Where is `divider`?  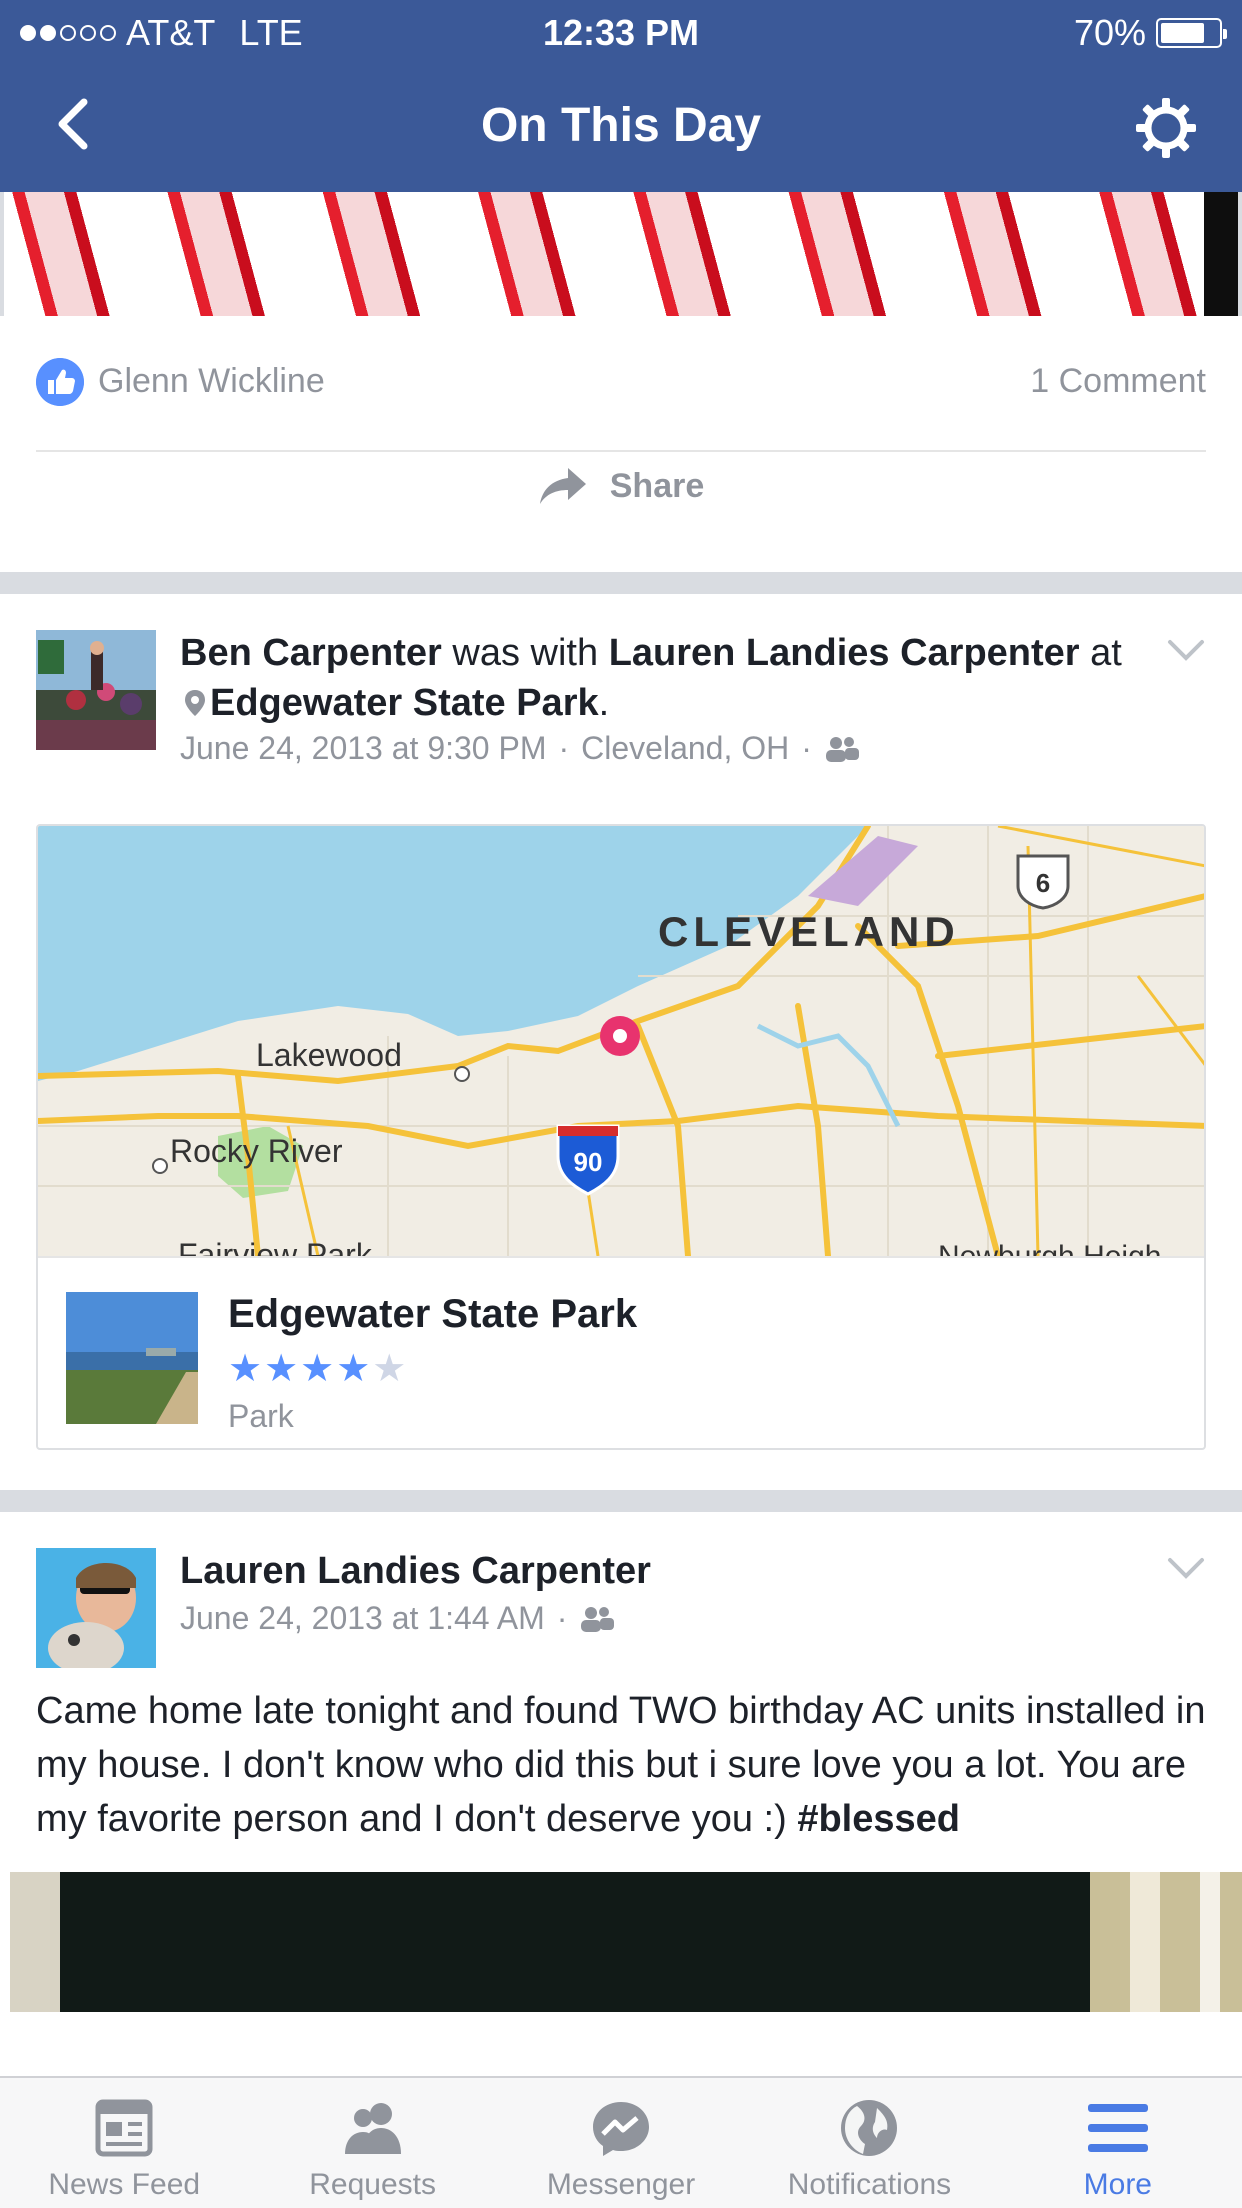 divider is located at coordinates (621, 451).